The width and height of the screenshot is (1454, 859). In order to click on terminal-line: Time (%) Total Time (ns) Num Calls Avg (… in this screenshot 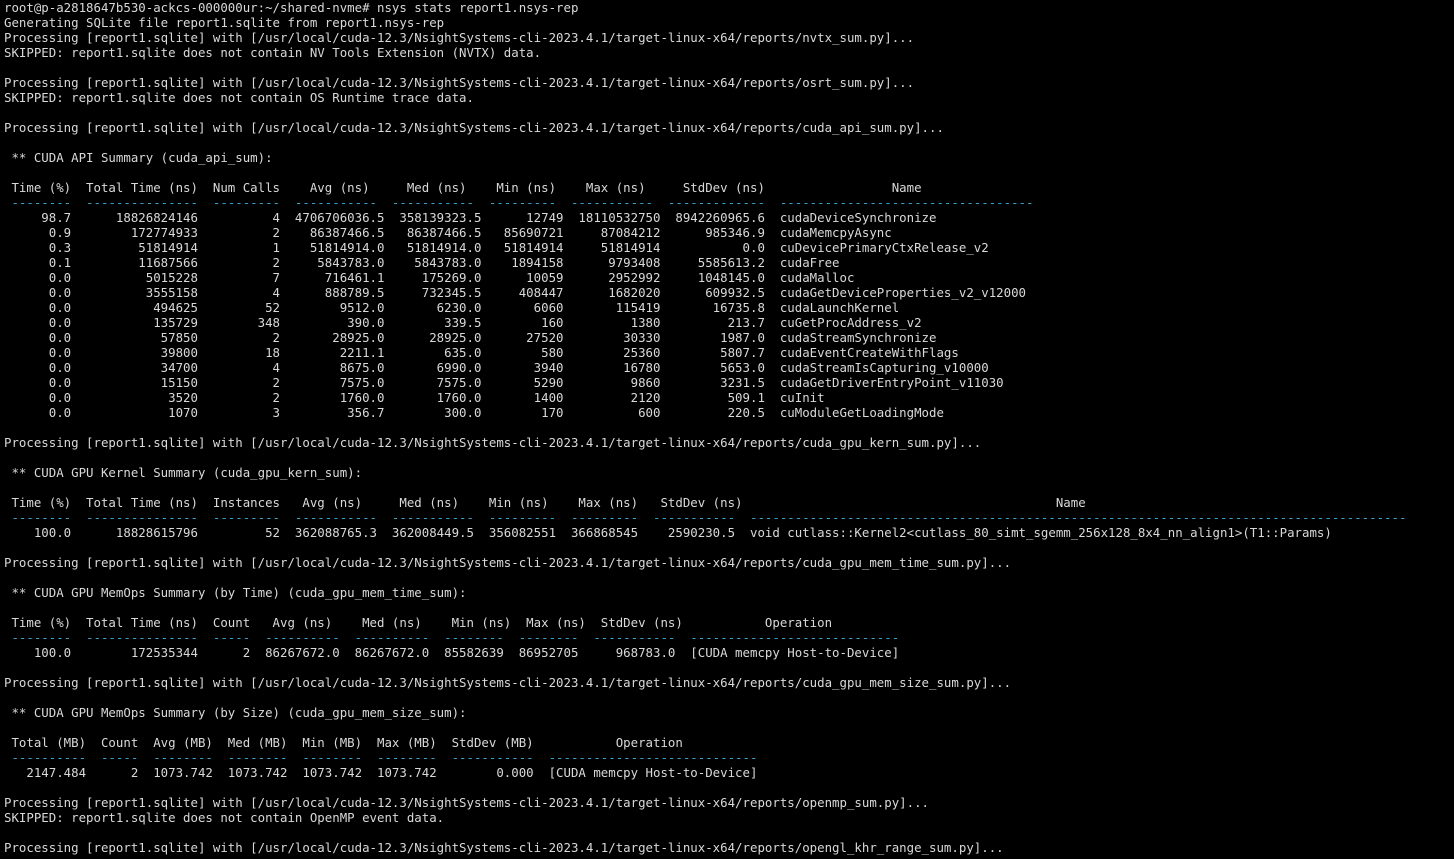, I will do `click(463, 187)`.